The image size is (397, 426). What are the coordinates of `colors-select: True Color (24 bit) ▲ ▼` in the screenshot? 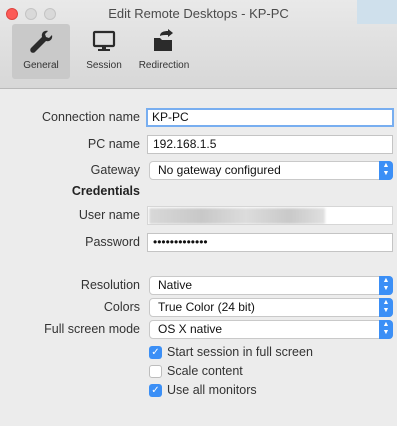 It's located at (271, 307).